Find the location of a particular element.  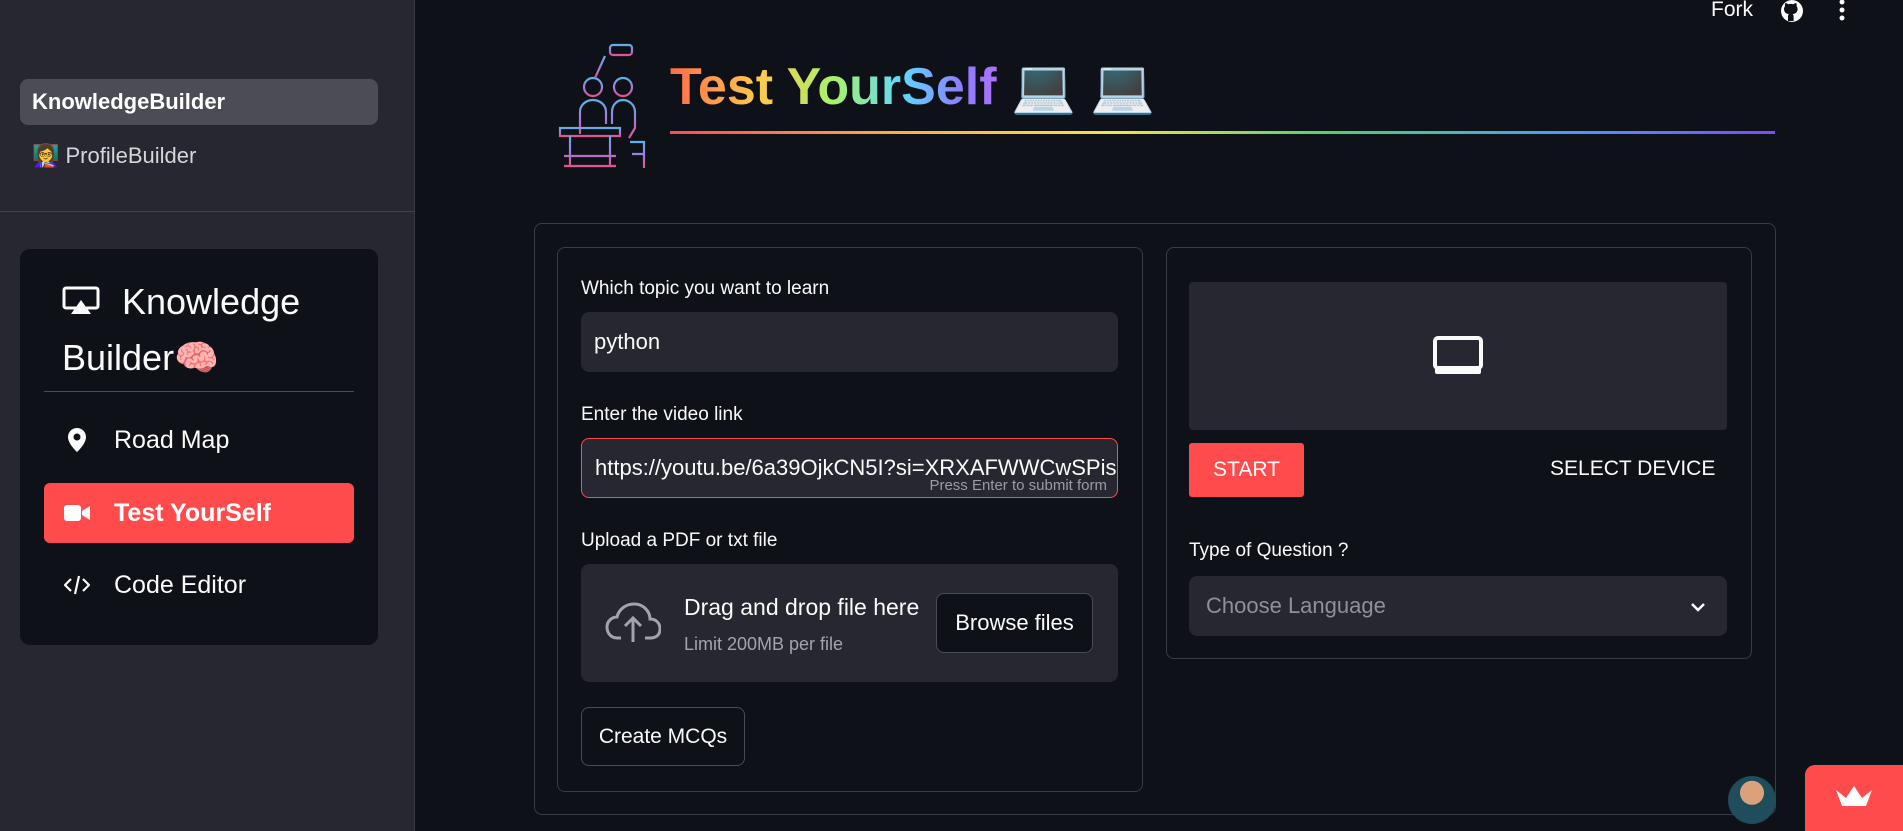

menu-item-label: Code Editor is located at coordinates (180, 584).